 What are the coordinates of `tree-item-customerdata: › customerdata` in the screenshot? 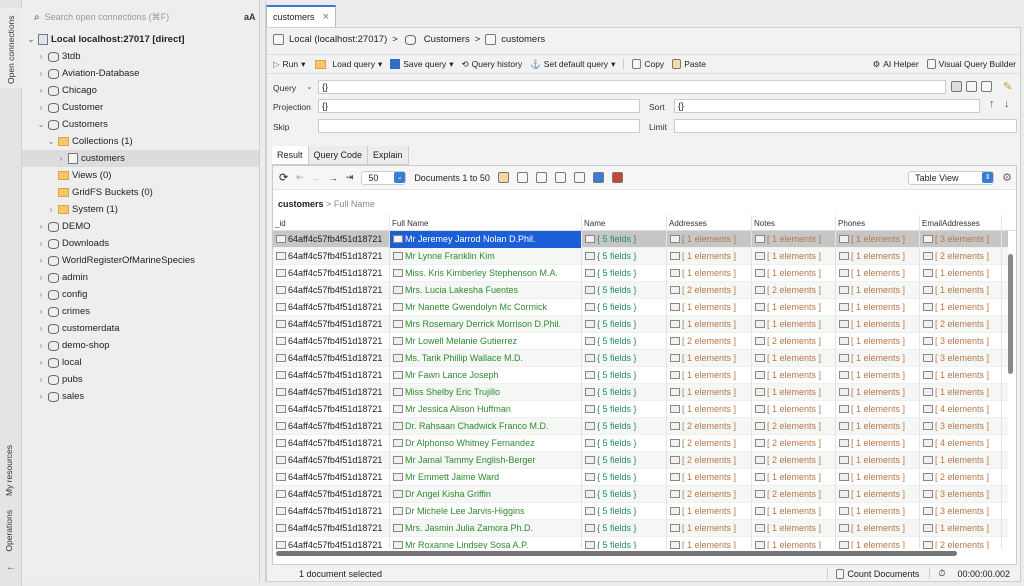 It's located at (140, 328).